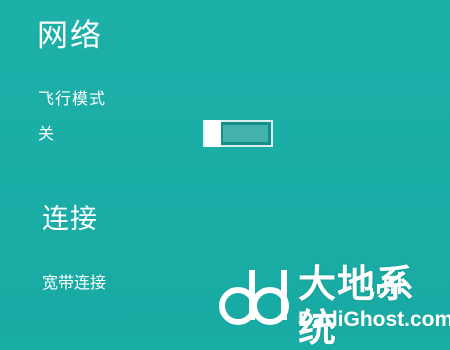 Image resolution: width=450 pixels, height=350 pixels. Describe the element at coordinates (46, 133) in the screenshot. I see `airplane-mode-state: 关` at that location.